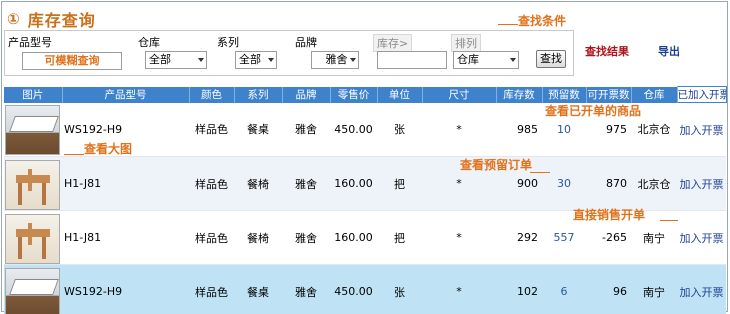 This screenshot has height=314, width=730. I want to click on title-number: ①, so click(13, 19).